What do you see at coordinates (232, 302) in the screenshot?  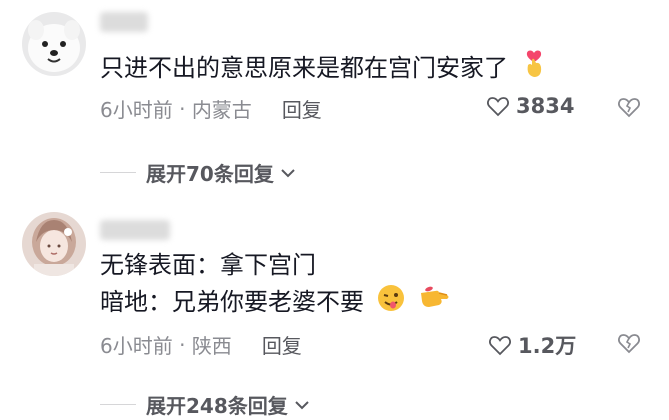 I see `comment-text-line: 暗地：兄弟你要老婆不要` at bounding box center [232, 302].